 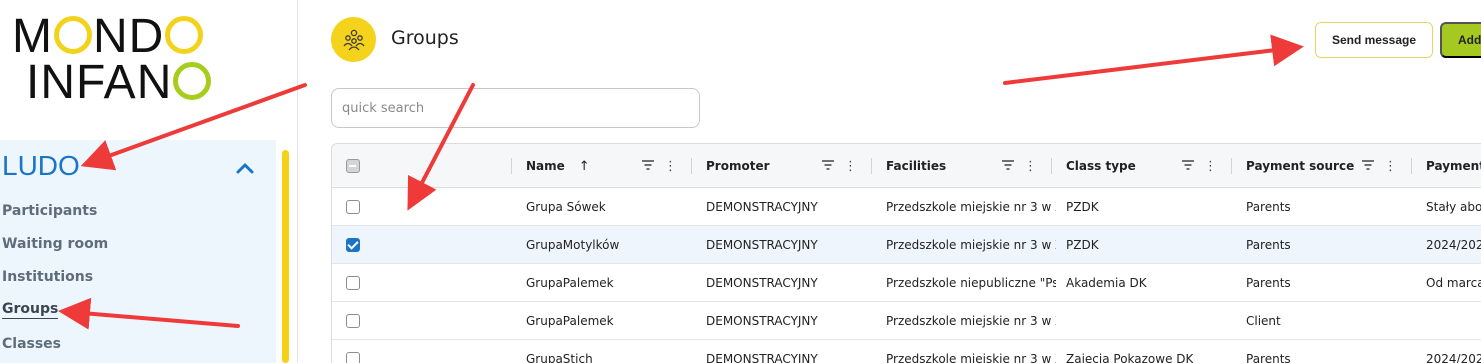 I want to click on column-header-facilities: Facilities, so click(x=916, y=166).